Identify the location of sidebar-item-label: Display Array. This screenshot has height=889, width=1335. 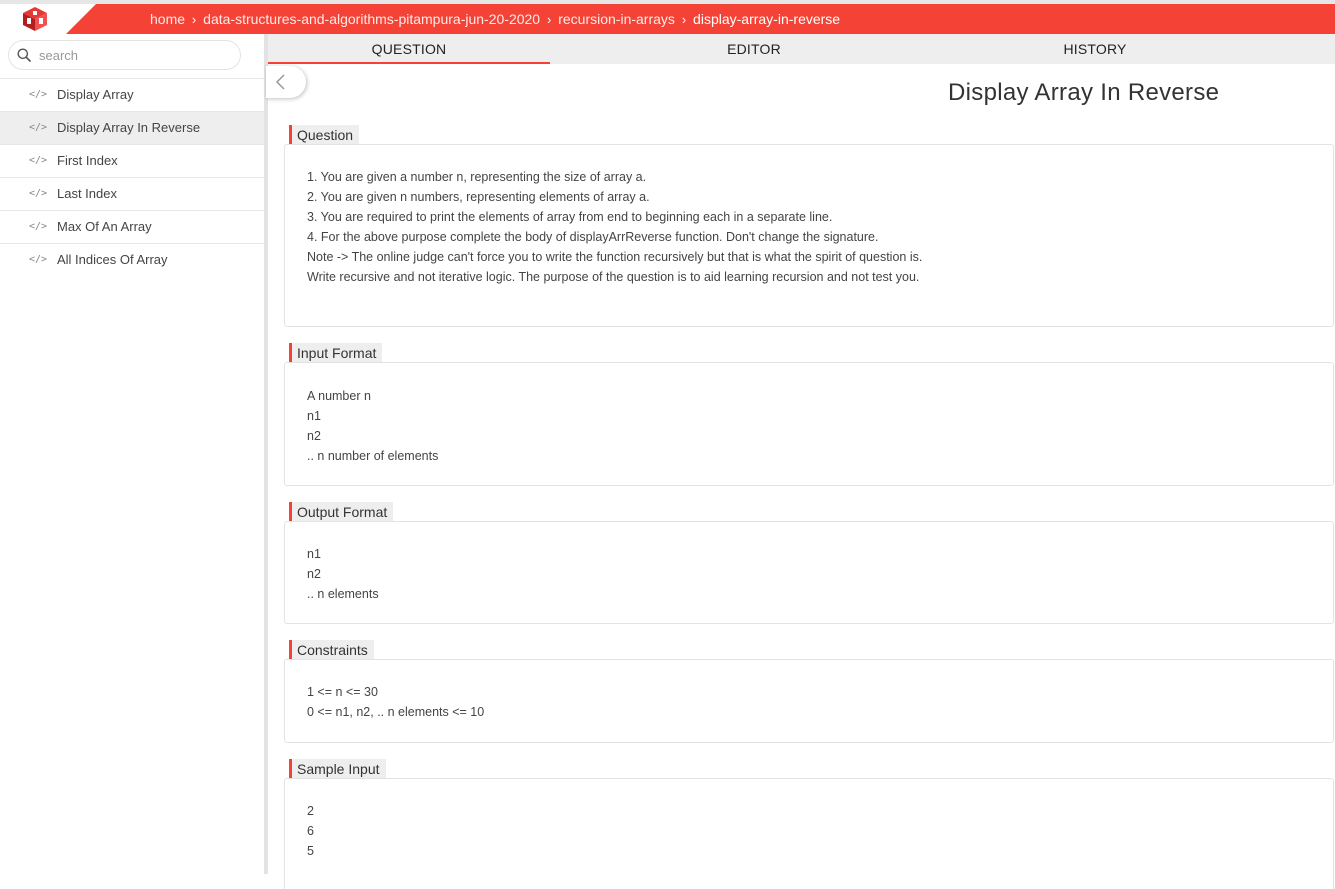
(95, 94).